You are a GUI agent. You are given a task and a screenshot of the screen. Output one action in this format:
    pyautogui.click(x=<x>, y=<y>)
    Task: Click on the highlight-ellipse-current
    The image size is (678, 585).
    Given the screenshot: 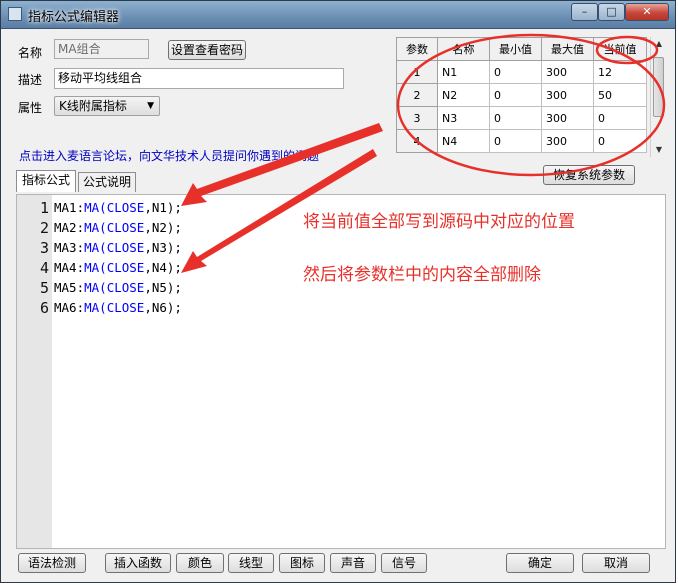 What is the action you would take?
    pyautogui.click(x=627, y=50)
    